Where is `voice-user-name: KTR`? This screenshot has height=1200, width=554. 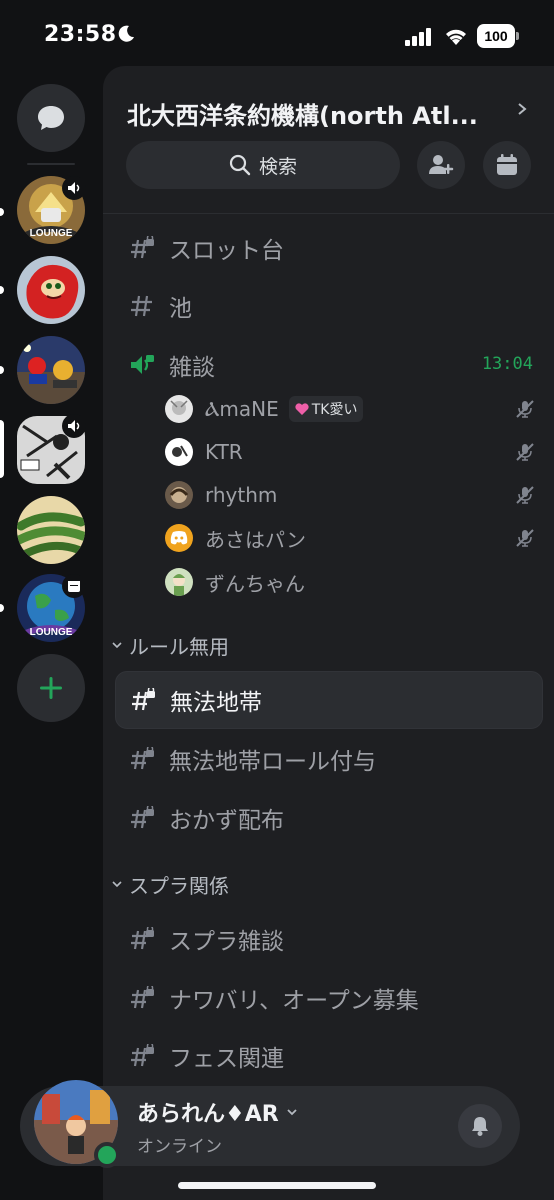 voice-user-name: KTR is located at coordinates (224, 452).